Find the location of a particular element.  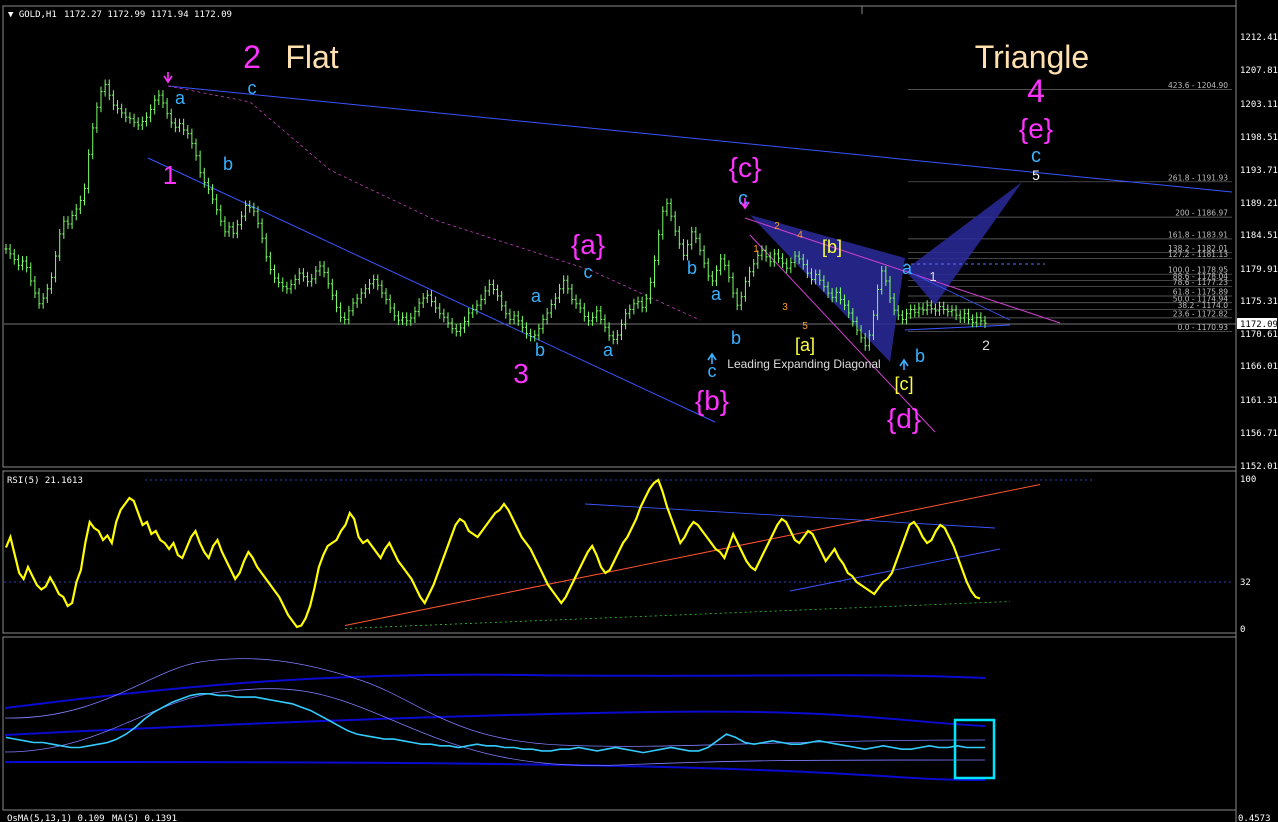

envelope-lower is located at coordinates (495, 771).